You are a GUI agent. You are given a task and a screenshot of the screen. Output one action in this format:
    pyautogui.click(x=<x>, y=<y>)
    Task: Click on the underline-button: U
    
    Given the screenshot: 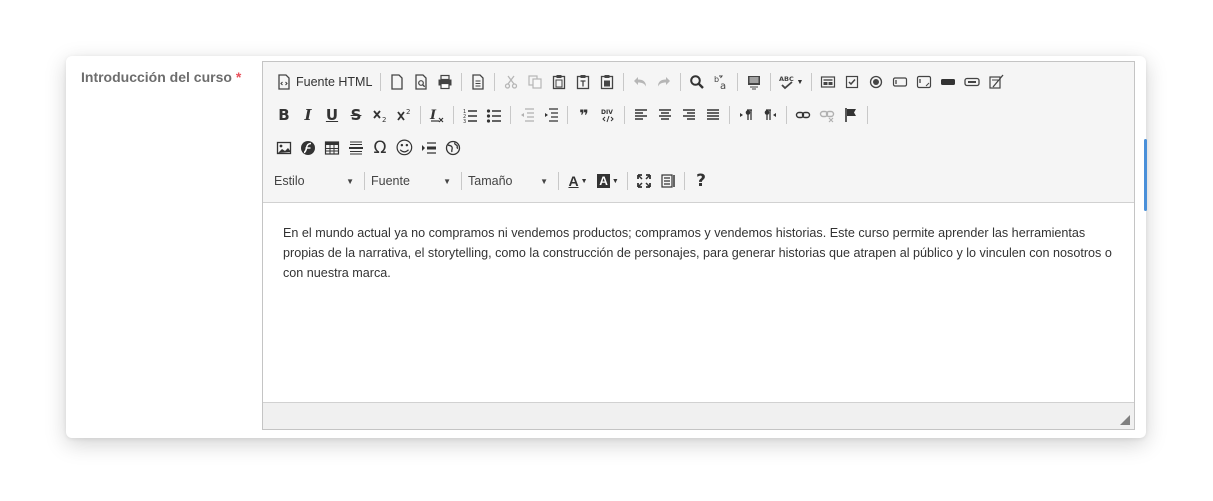 What is the action you would take?
    pyautogui.click(x=332, y=115)
    